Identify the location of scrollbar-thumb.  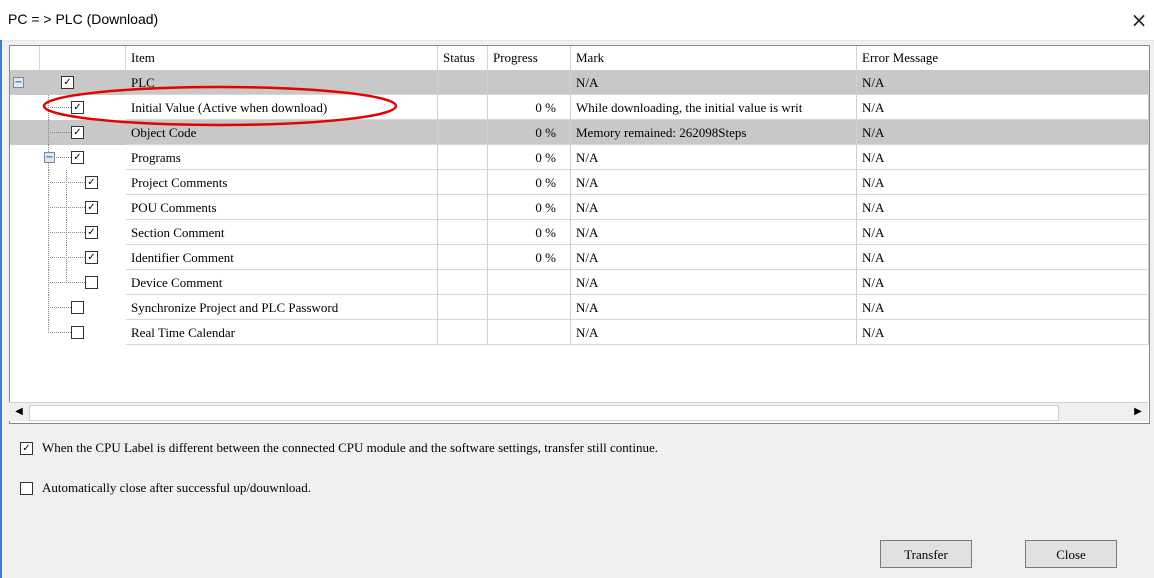
(544, 413).